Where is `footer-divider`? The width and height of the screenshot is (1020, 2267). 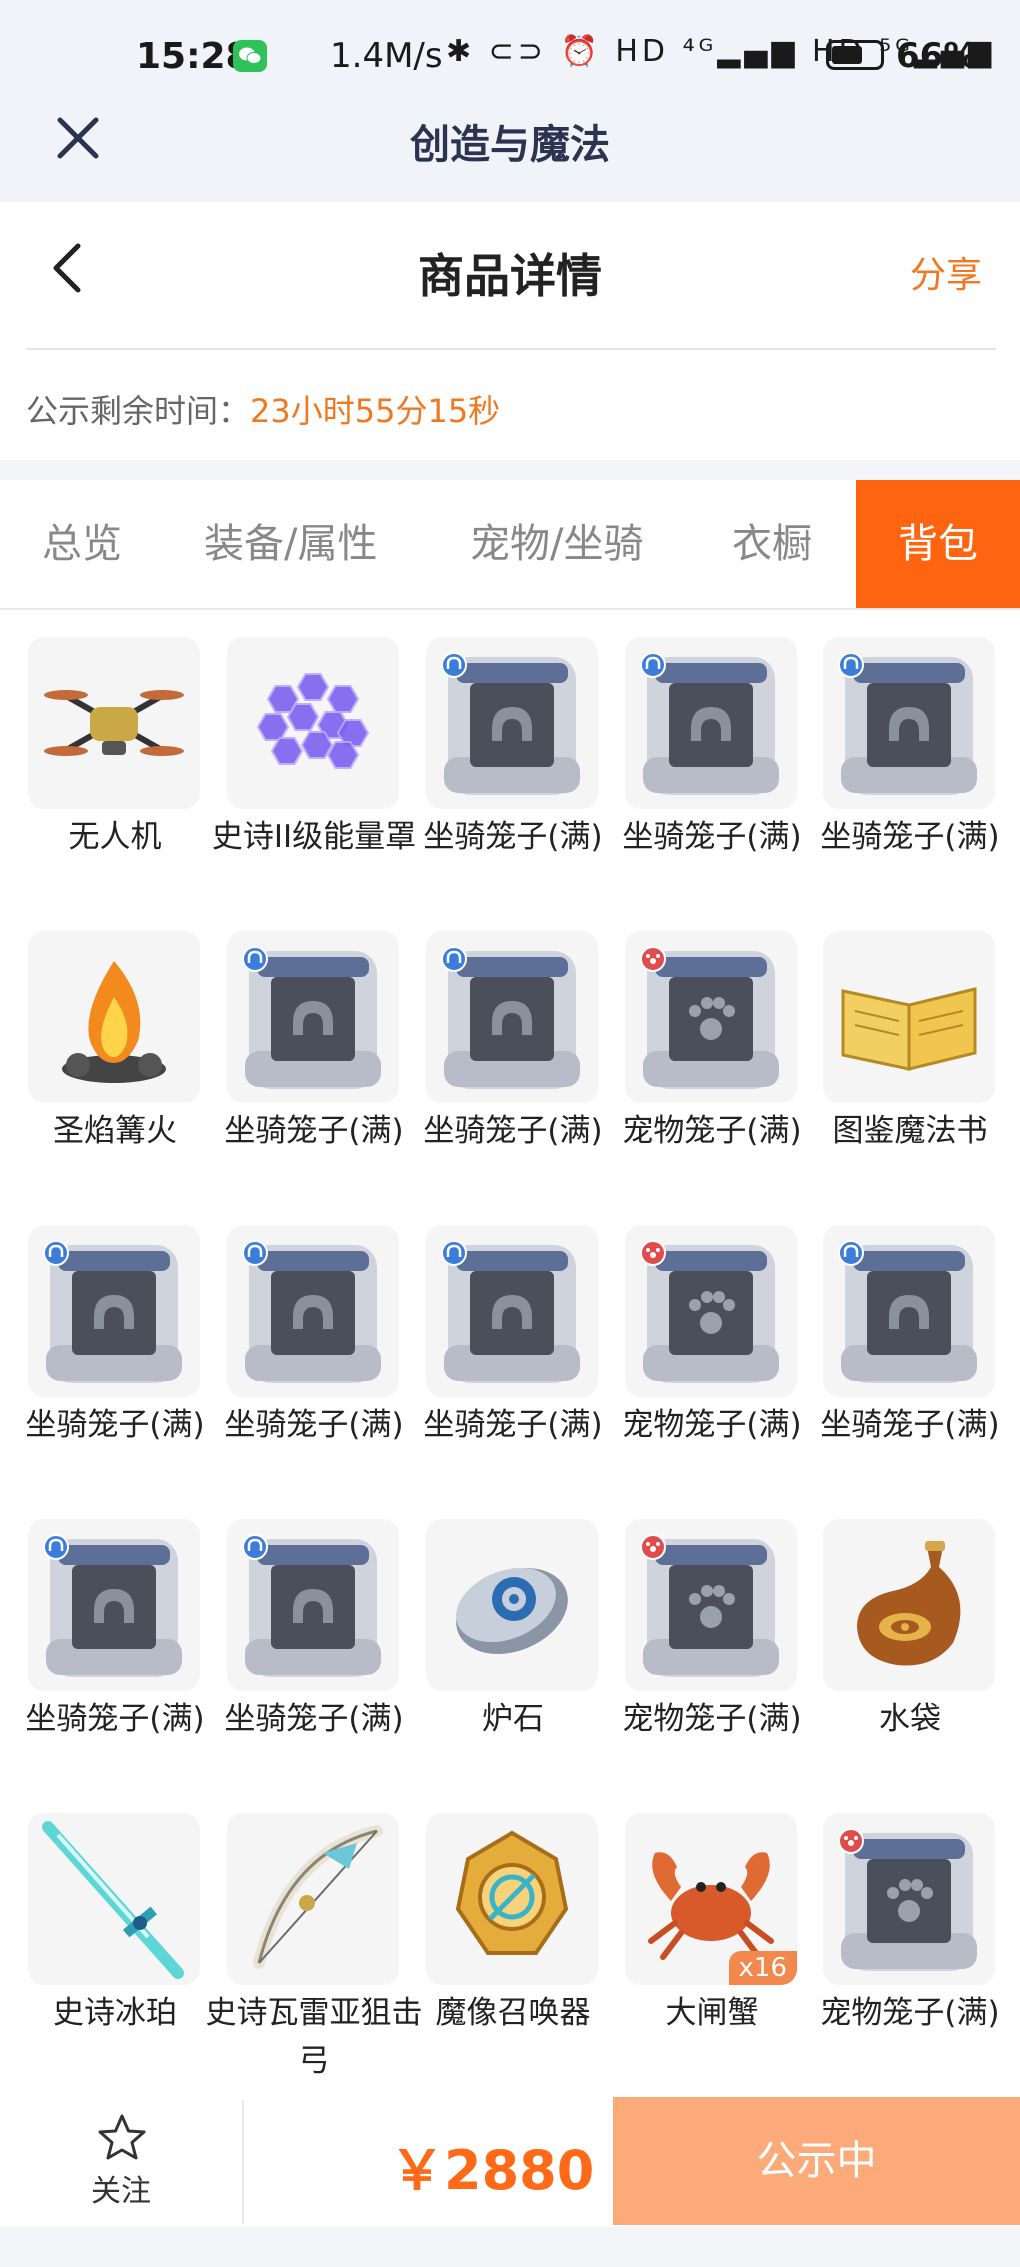 footer-divider is located at coordinates (243, 2162).